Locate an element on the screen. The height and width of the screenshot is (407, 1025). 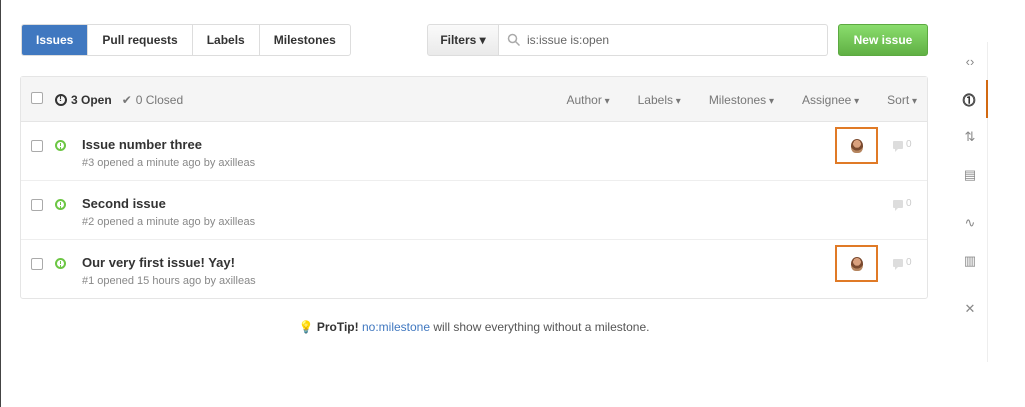
issue-title: Issue number three is located at coordinates (142, 144).